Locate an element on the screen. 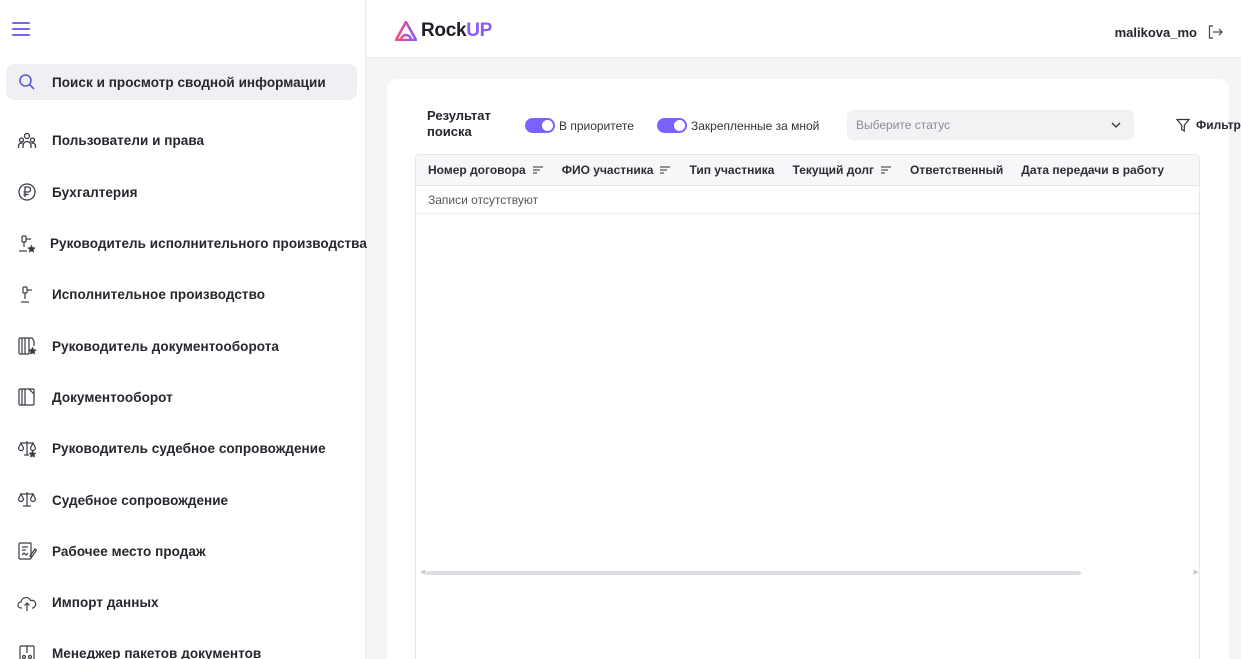 Image resolution: width=1241 pixels, height=659 pixels. status-select-placeholder: Выберите статус is located at coordinates (903, 125).